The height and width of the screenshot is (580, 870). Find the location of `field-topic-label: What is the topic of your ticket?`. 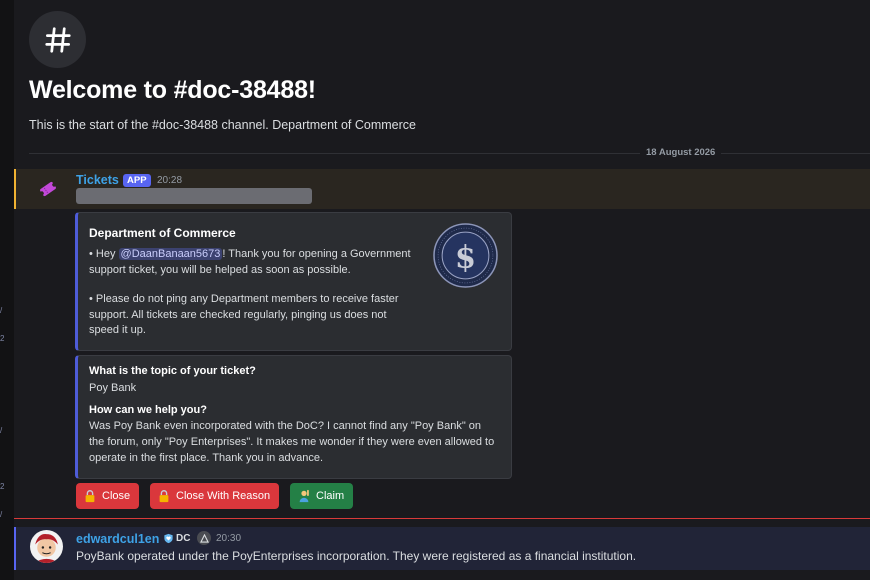

field-topic-label: What is the topic of your ticket? is located at coordinates (172, 371).